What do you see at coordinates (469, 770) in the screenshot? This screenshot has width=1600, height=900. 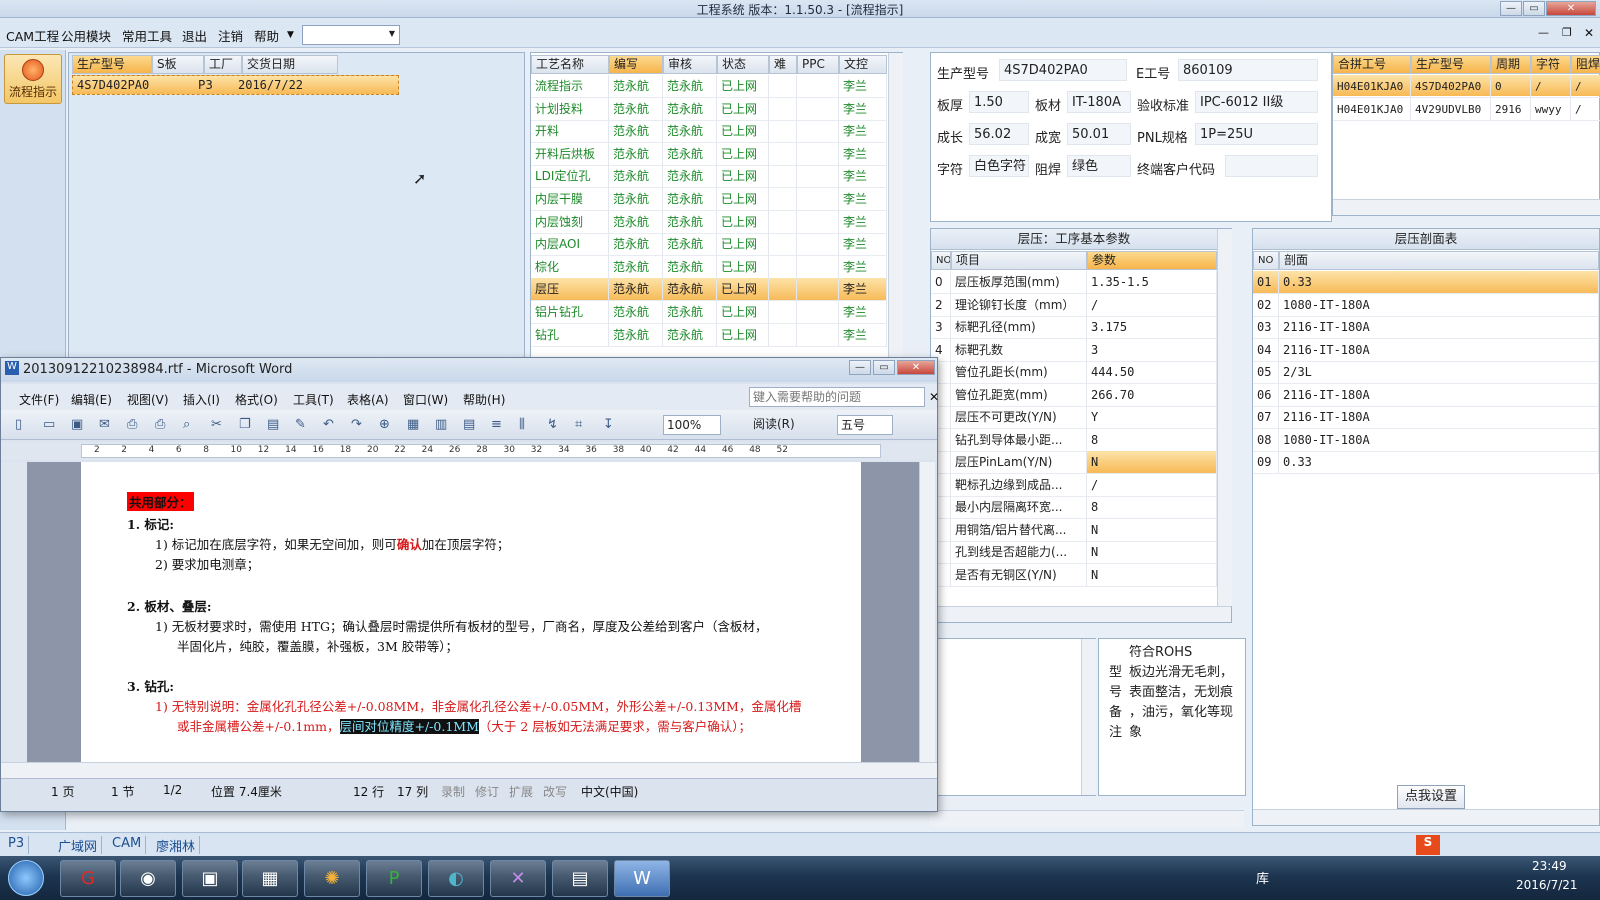 I see `word-hscrollbar` at bounding box center [469, 770].